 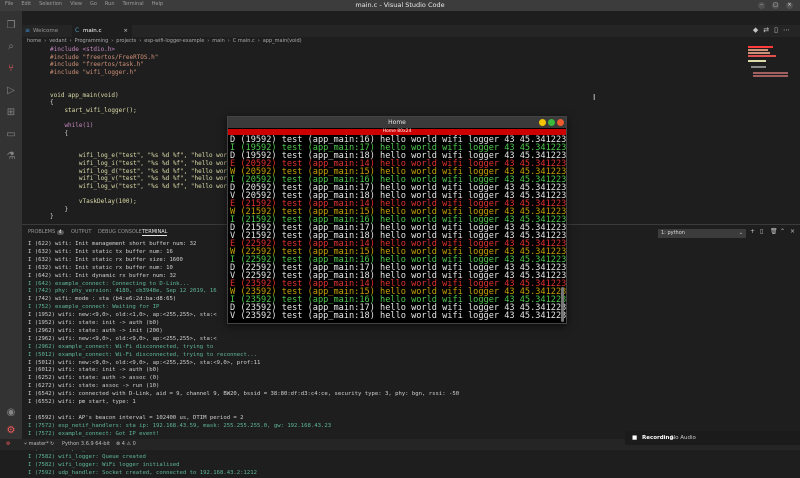 I want to click on close-icon, so click(x=560, y=122).